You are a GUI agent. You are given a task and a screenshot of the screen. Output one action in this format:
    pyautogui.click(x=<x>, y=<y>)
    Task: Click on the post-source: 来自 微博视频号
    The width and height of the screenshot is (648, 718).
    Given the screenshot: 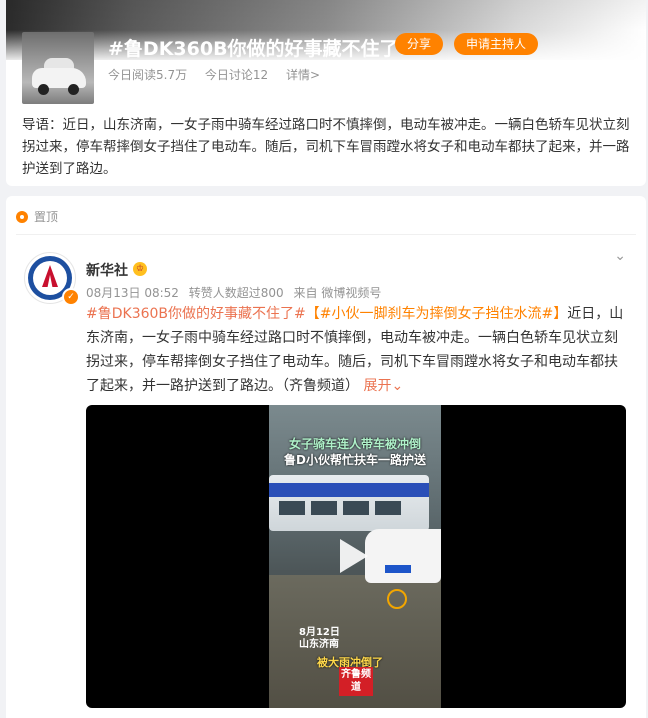 What is the action you would take?
    pyautogui.click(x=337, y=293)
    